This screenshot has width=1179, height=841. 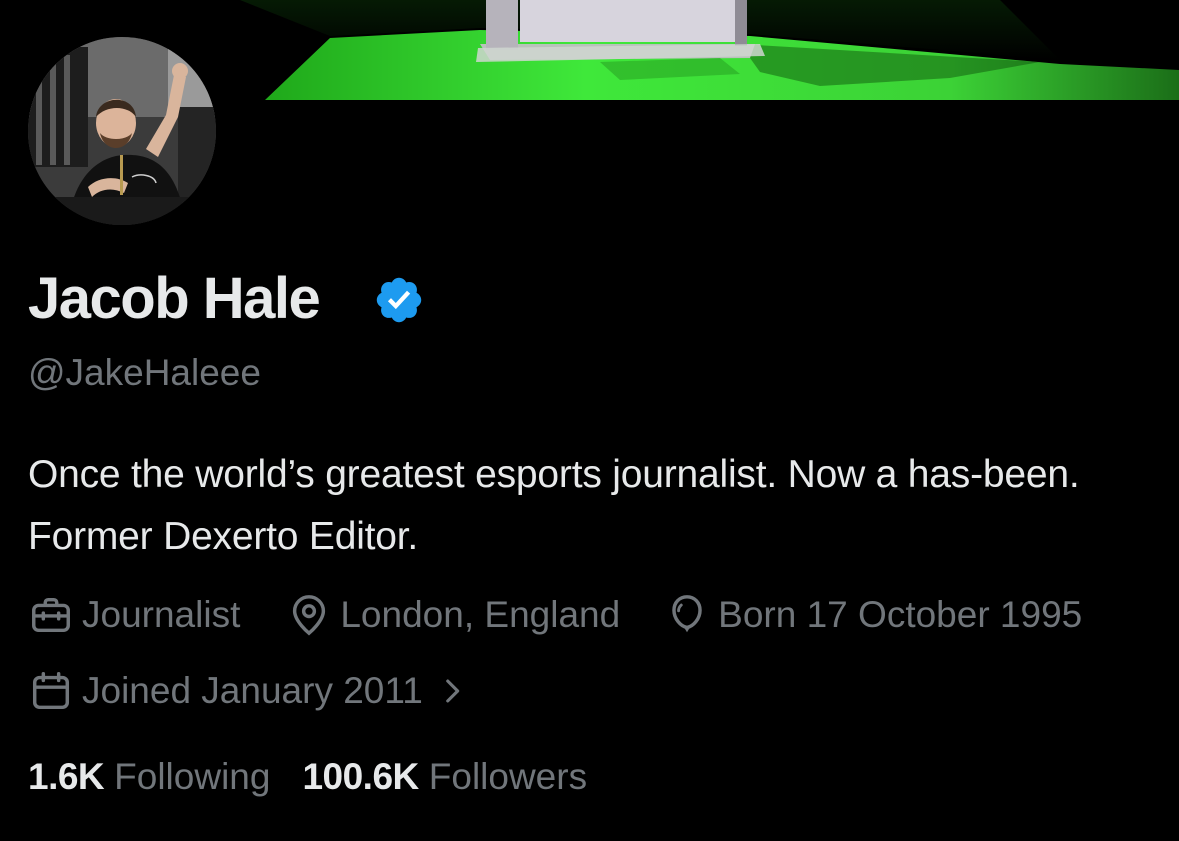 I want to click on location-item: London, England, so click(x=453, y=615).